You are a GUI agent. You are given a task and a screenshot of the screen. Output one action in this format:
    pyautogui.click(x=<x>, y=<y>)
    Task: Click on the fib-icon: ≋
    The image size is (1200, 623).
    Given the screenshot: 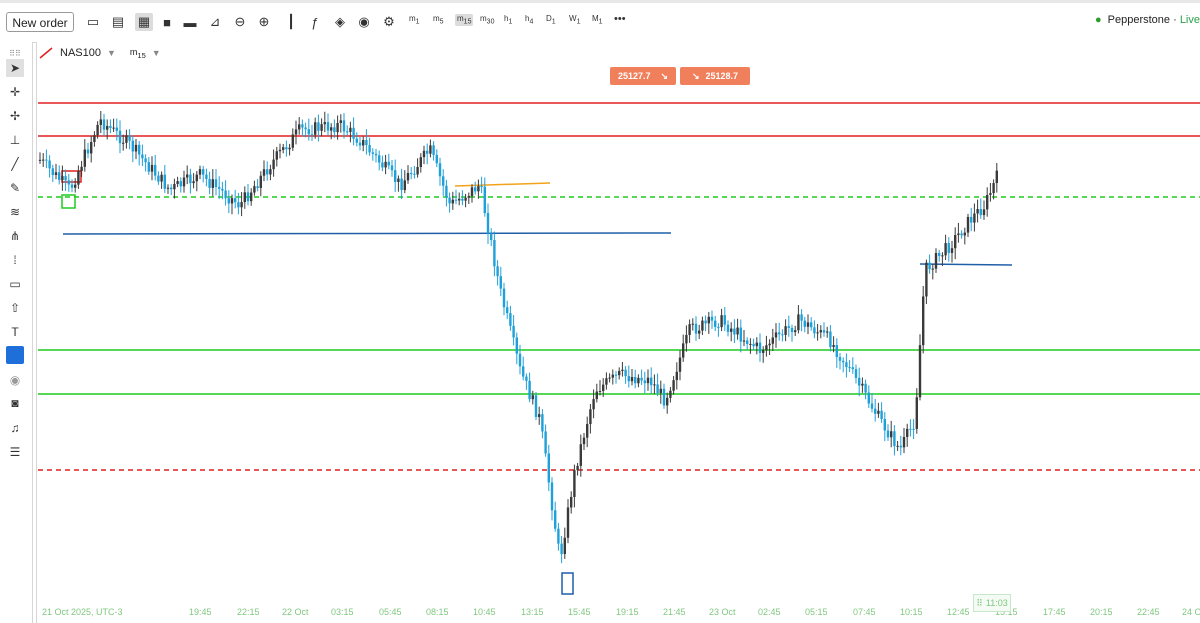 What is the action you would take?
    pyautogui.click(x=15, y=212)
    